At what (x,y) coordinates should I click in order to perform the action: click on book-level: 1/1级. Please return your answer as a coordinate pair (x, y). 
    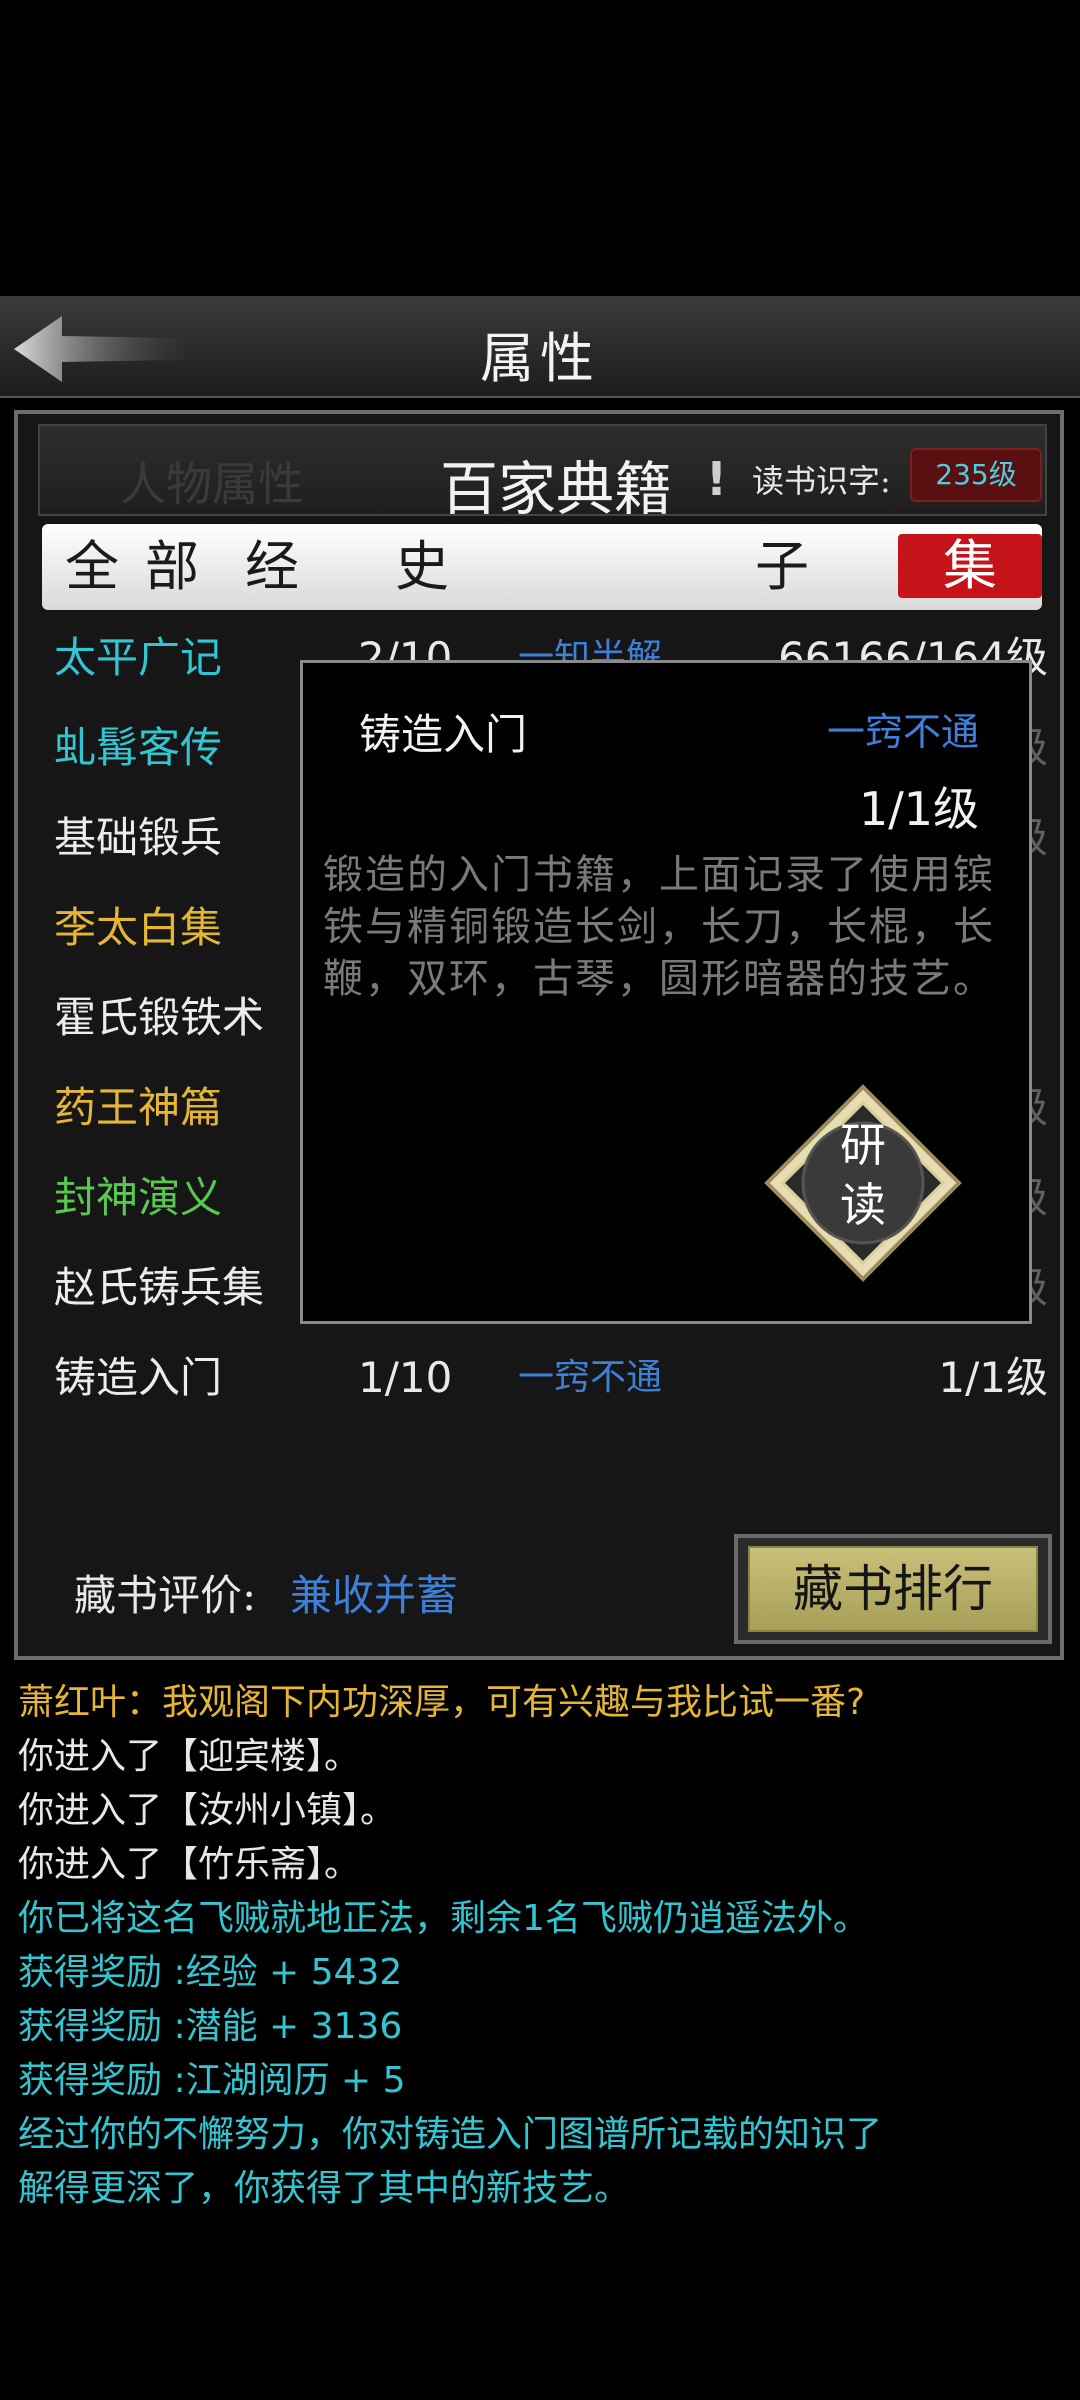
    Looking at the image, I should click on (993, 1377).